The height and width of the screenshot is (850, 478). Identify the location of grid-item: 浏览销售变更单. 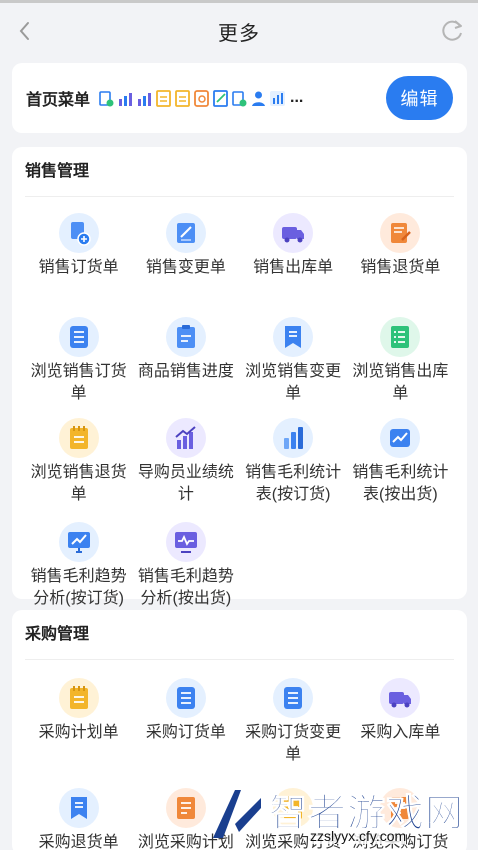
(293, 367).